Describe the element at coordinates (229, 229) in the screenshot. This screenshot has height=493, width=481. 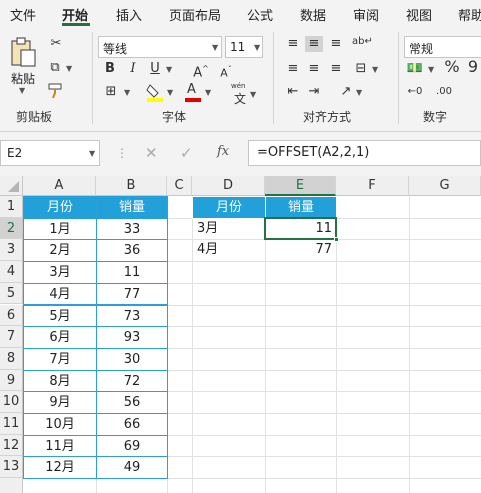
I see `result-cell-month: 3月` at that location.